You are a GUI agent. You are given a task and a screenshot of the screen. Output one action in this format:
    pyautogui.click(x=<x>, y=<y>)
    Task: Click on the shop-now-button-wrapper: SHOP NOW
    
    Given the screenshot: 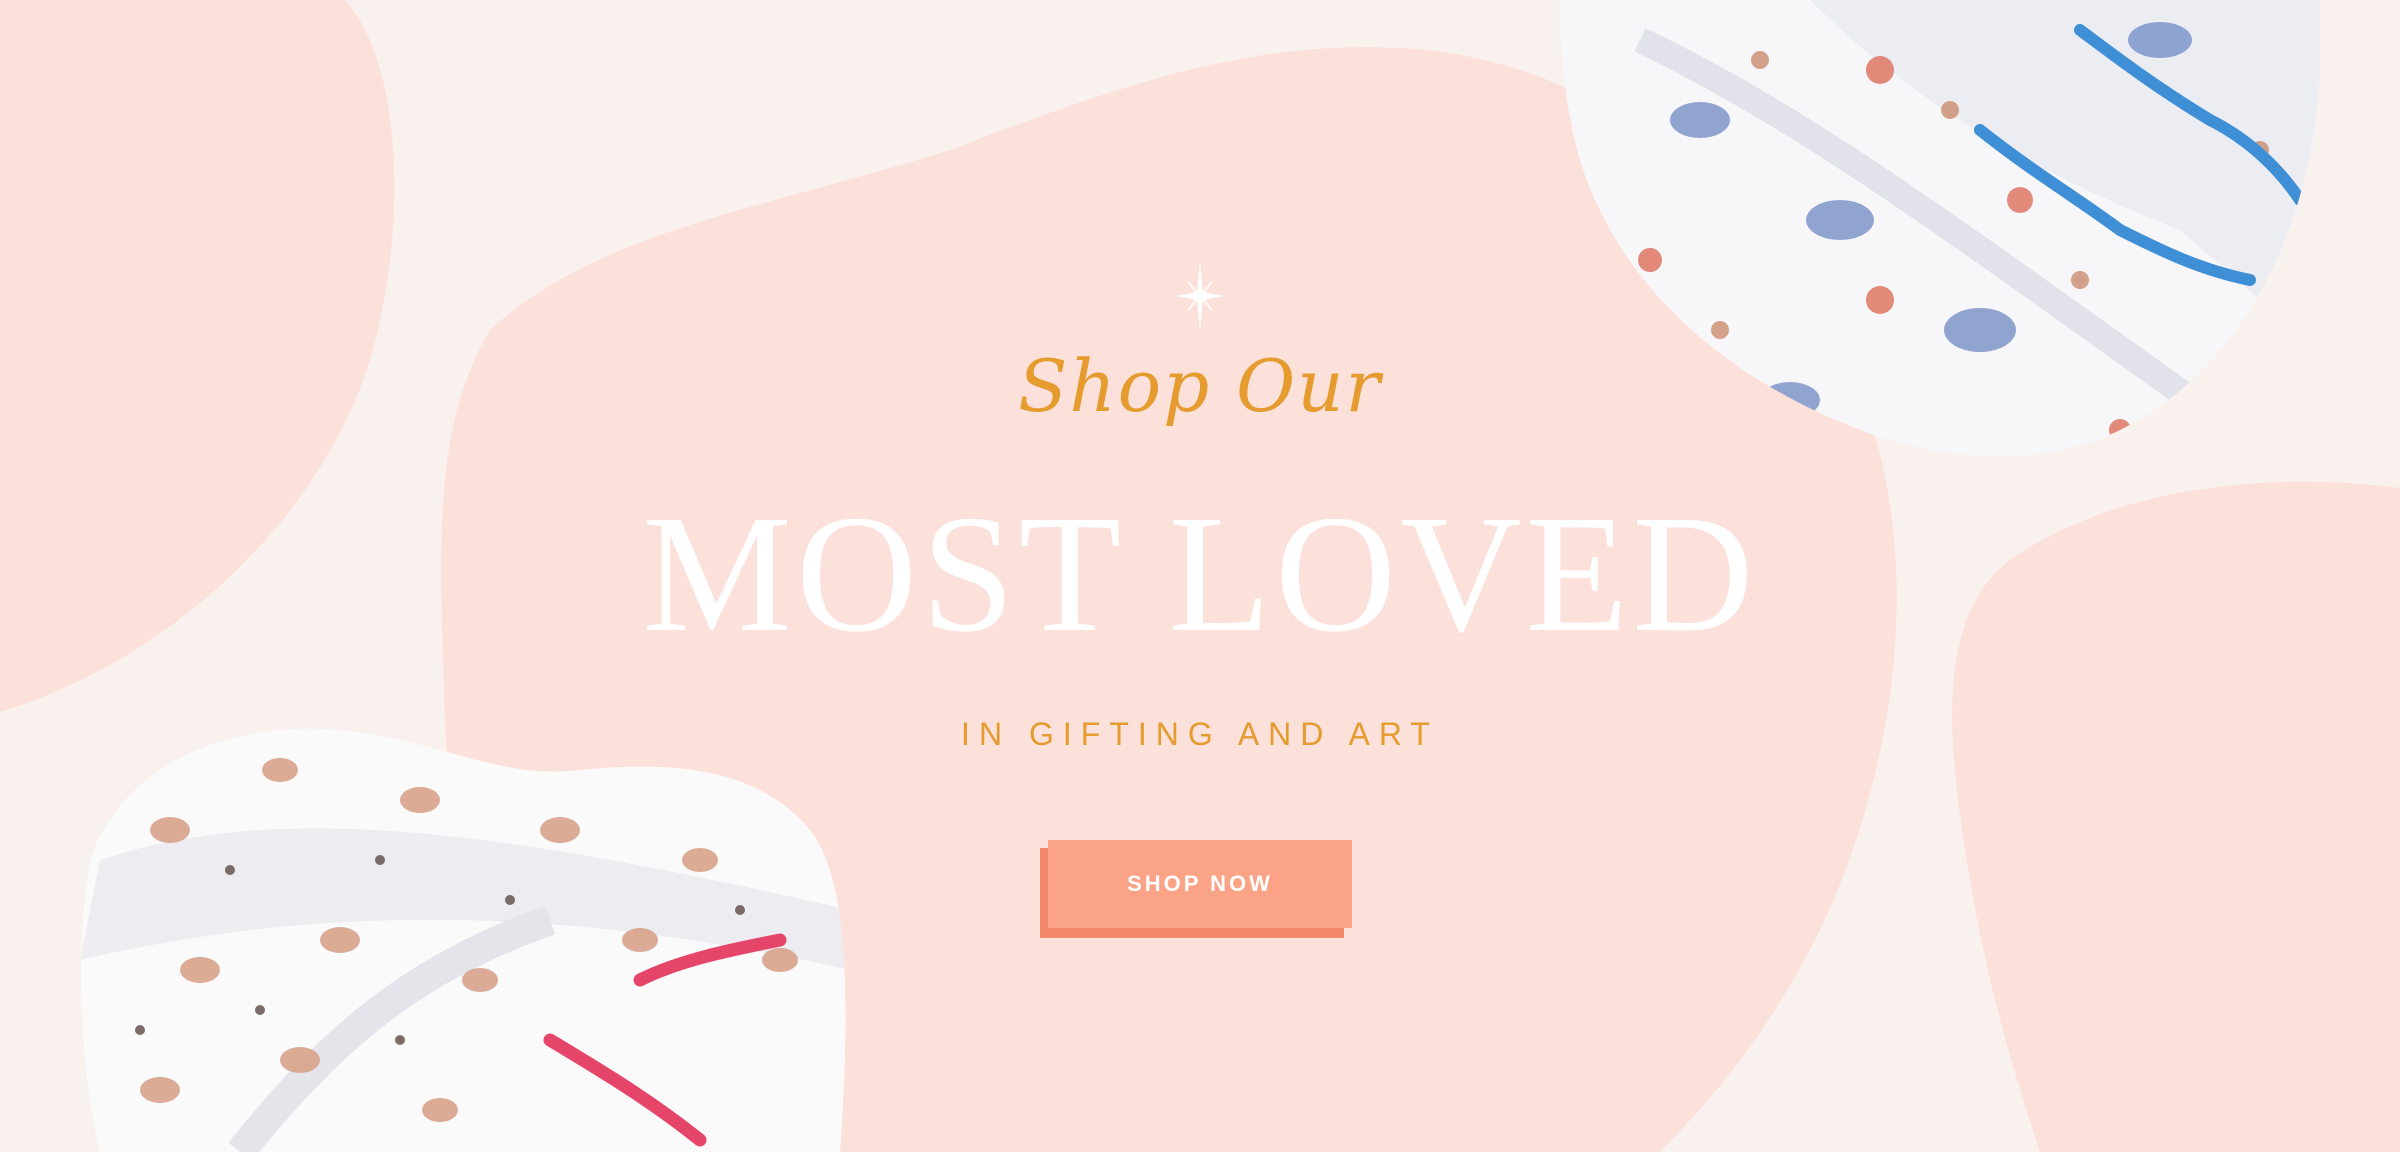 What is the action you would take?
    pyautogui.click(x=1197, y=890)
    